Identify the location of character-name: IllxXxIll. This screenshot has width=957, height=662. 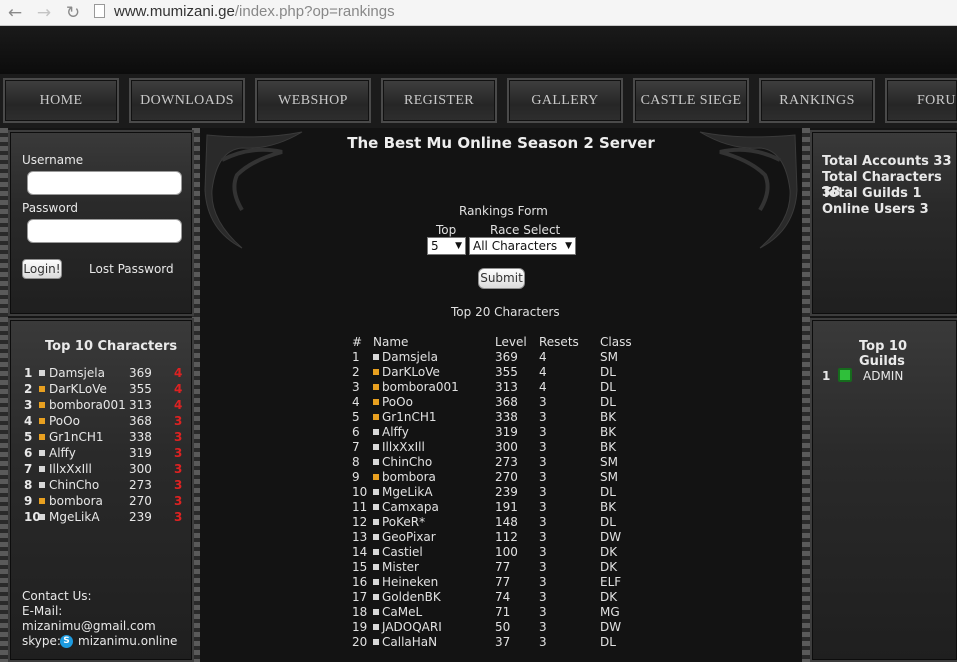
(70, 469).